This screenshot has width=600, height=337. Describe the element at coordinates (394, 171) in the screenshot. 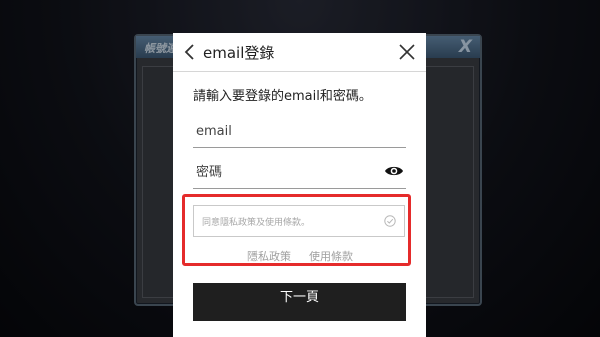

I see `eye-icon` at that location.